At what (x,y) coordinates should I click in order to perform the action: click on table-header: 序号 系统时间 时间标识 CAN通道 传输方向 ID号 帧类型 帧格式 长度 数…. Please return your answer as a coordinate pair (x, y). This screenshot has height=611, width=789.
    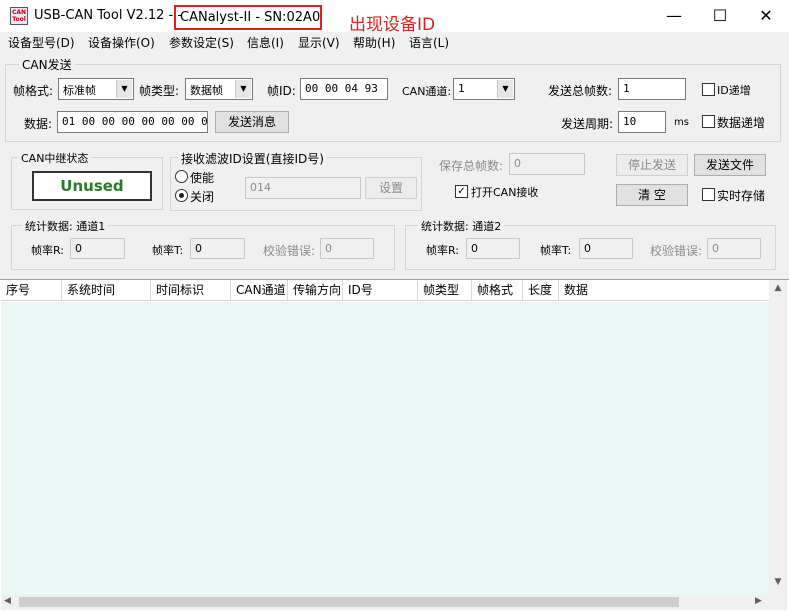
    Looking at the image, I should click on (385, 290).